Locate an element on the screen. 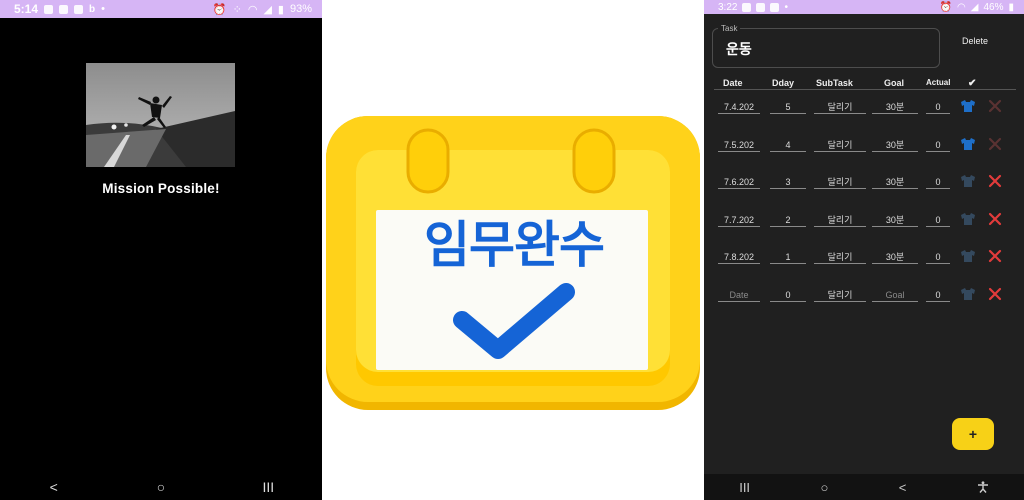  cell-dday: 0 is located at coordinates (788, 295).